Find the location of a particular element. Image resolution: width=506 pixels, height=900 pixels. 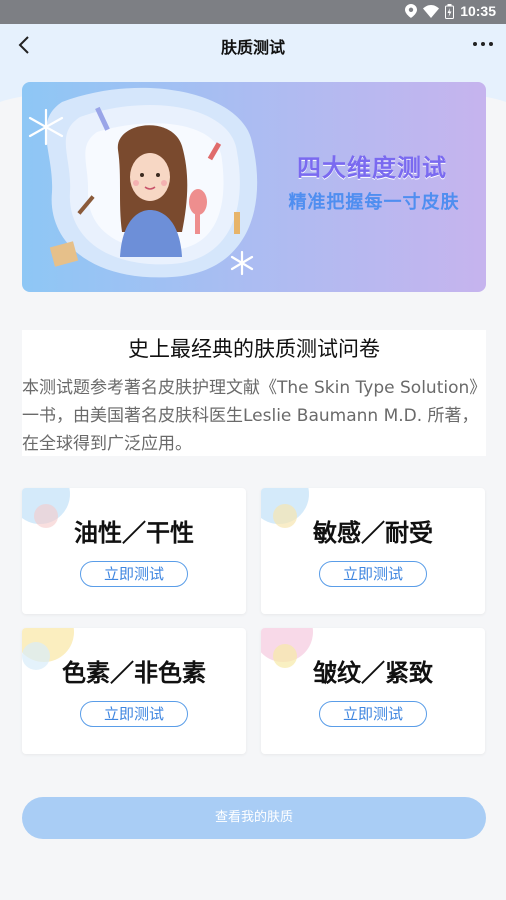

test-card-sensitive-resistant: 敏感／耐受 立即测试 is located at coordinates (373, 551).